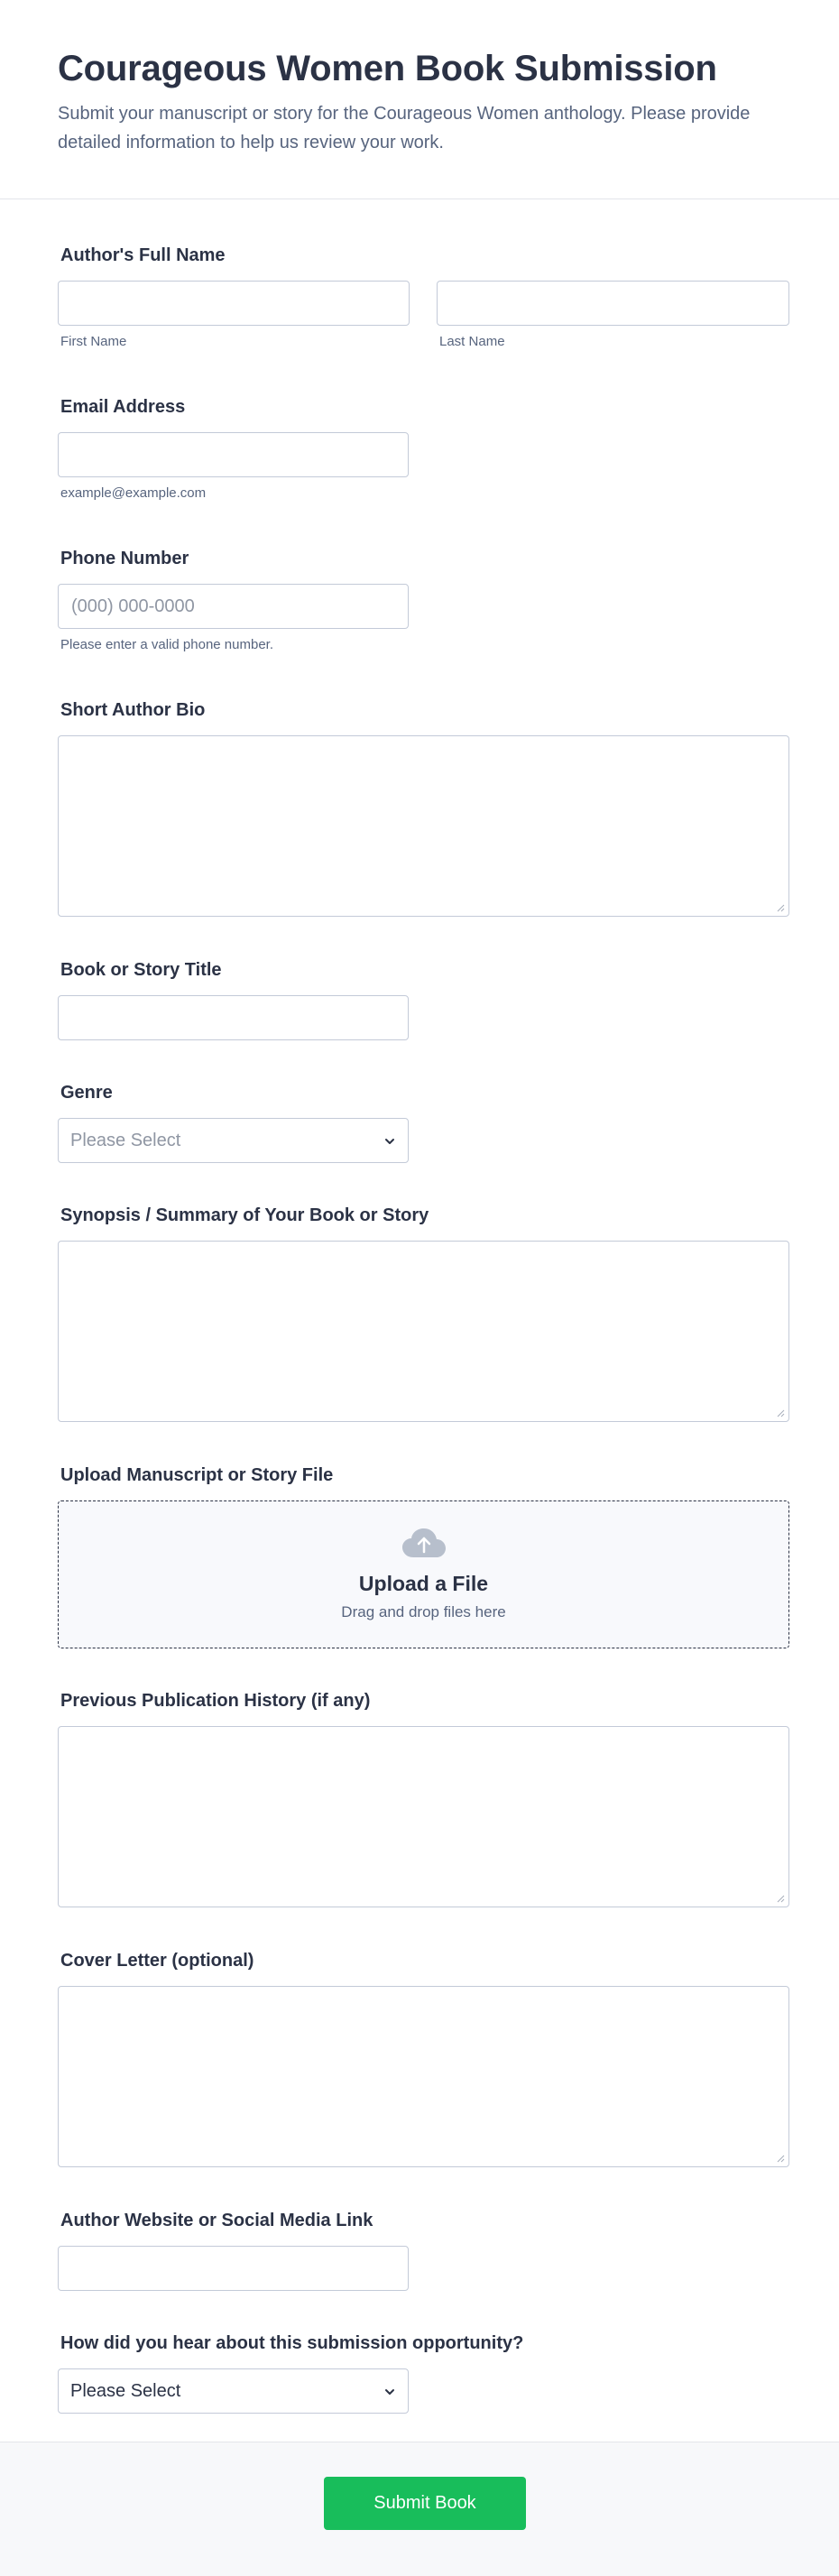  Describe the element at coordinates (425, 2503) in the screenshot. I see `submit-button: Submit Book` at that location.